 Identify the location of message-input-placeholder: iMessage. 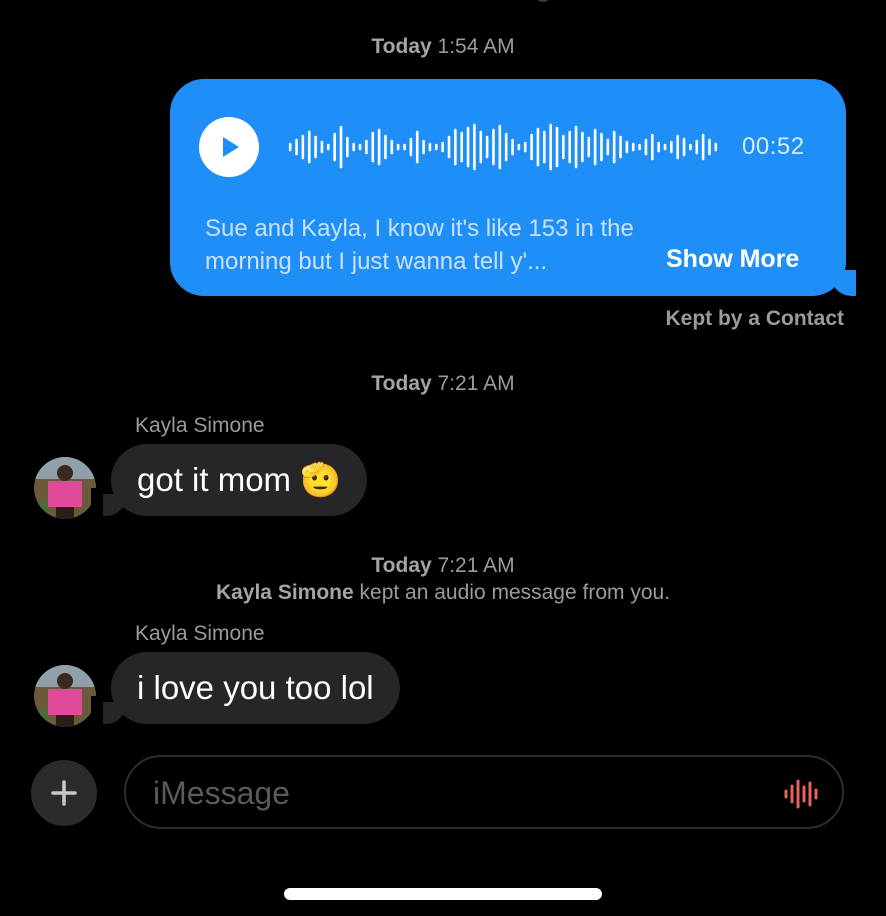
(221, 793).